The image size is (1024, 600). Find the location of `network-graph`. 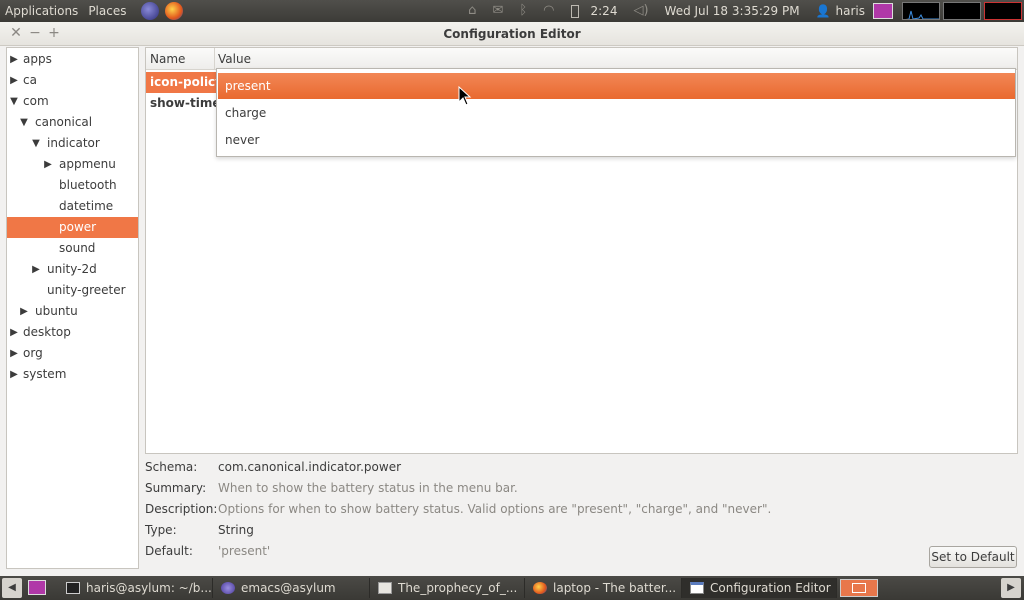

network-graph is located at coordinates (1003, 11).